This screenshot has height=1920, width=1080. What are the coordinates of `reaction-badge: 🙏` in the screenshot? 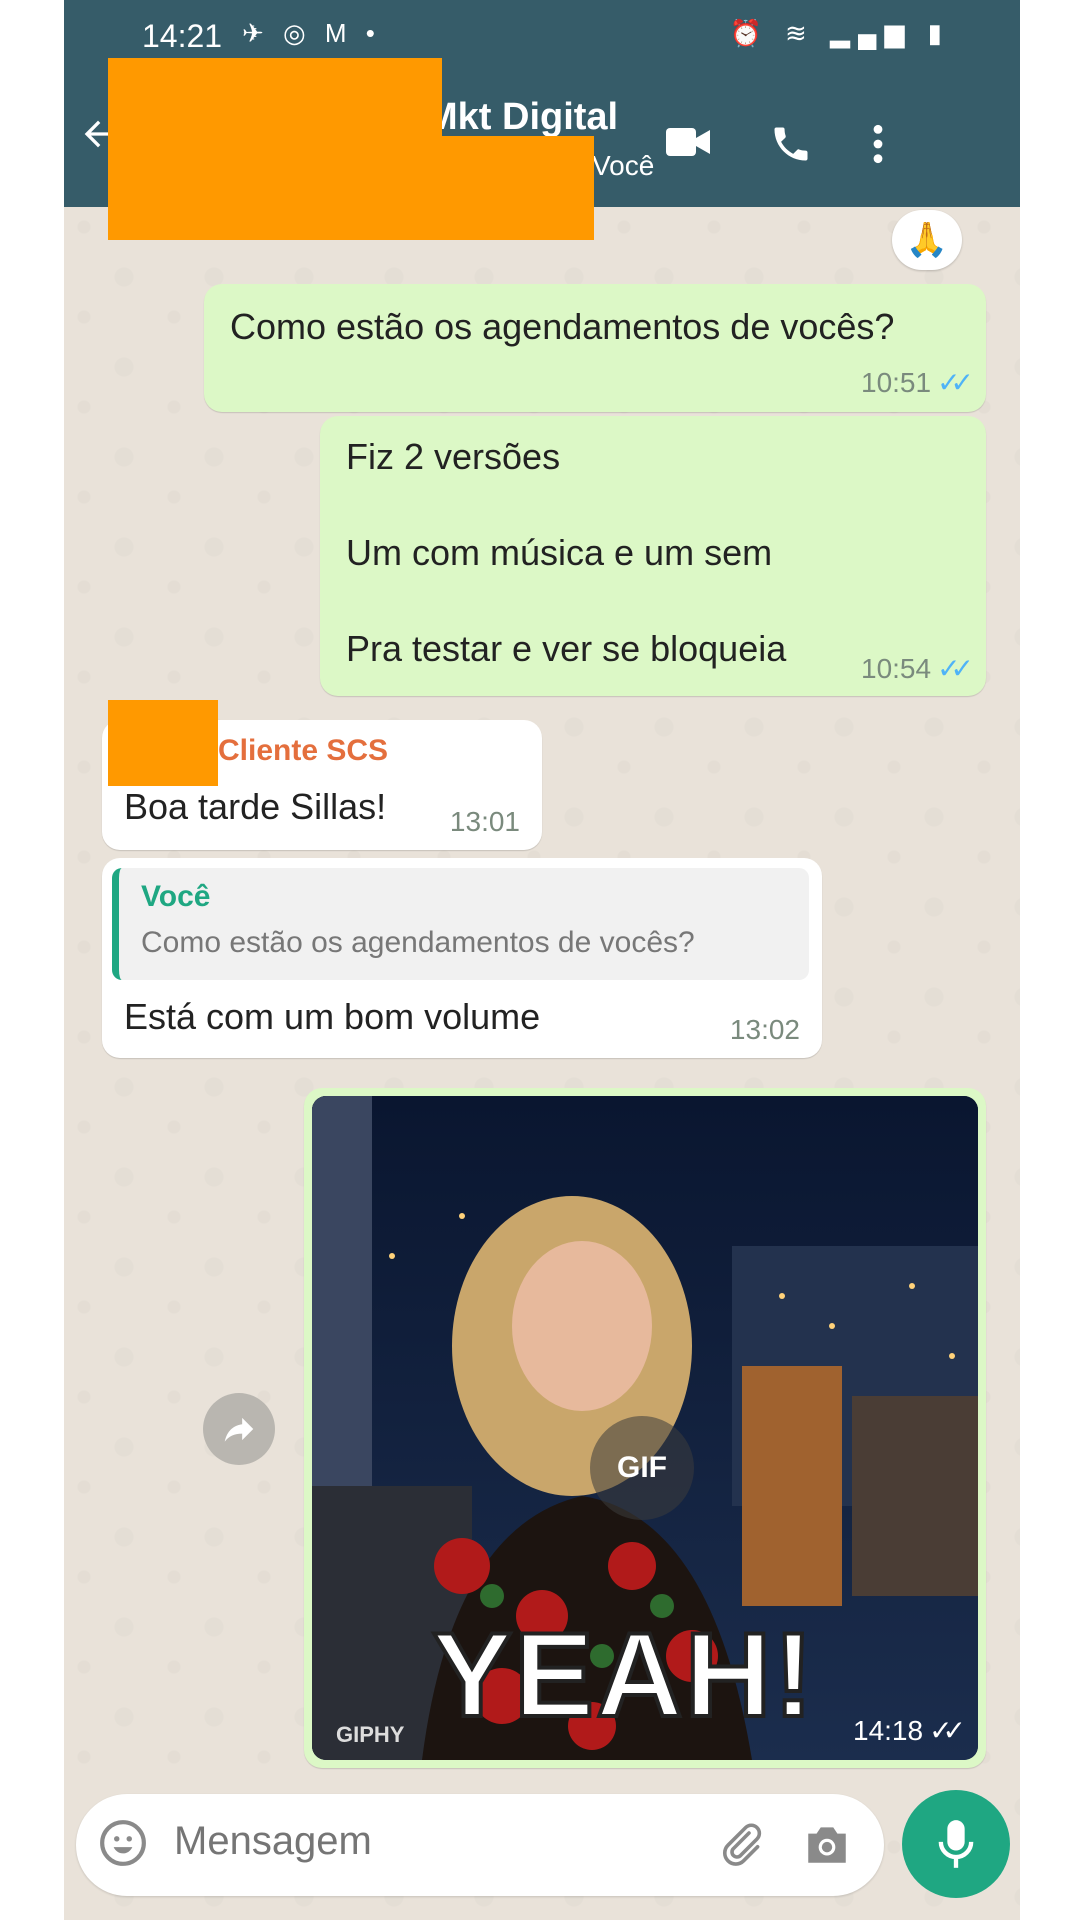 It's located at (927, 240).